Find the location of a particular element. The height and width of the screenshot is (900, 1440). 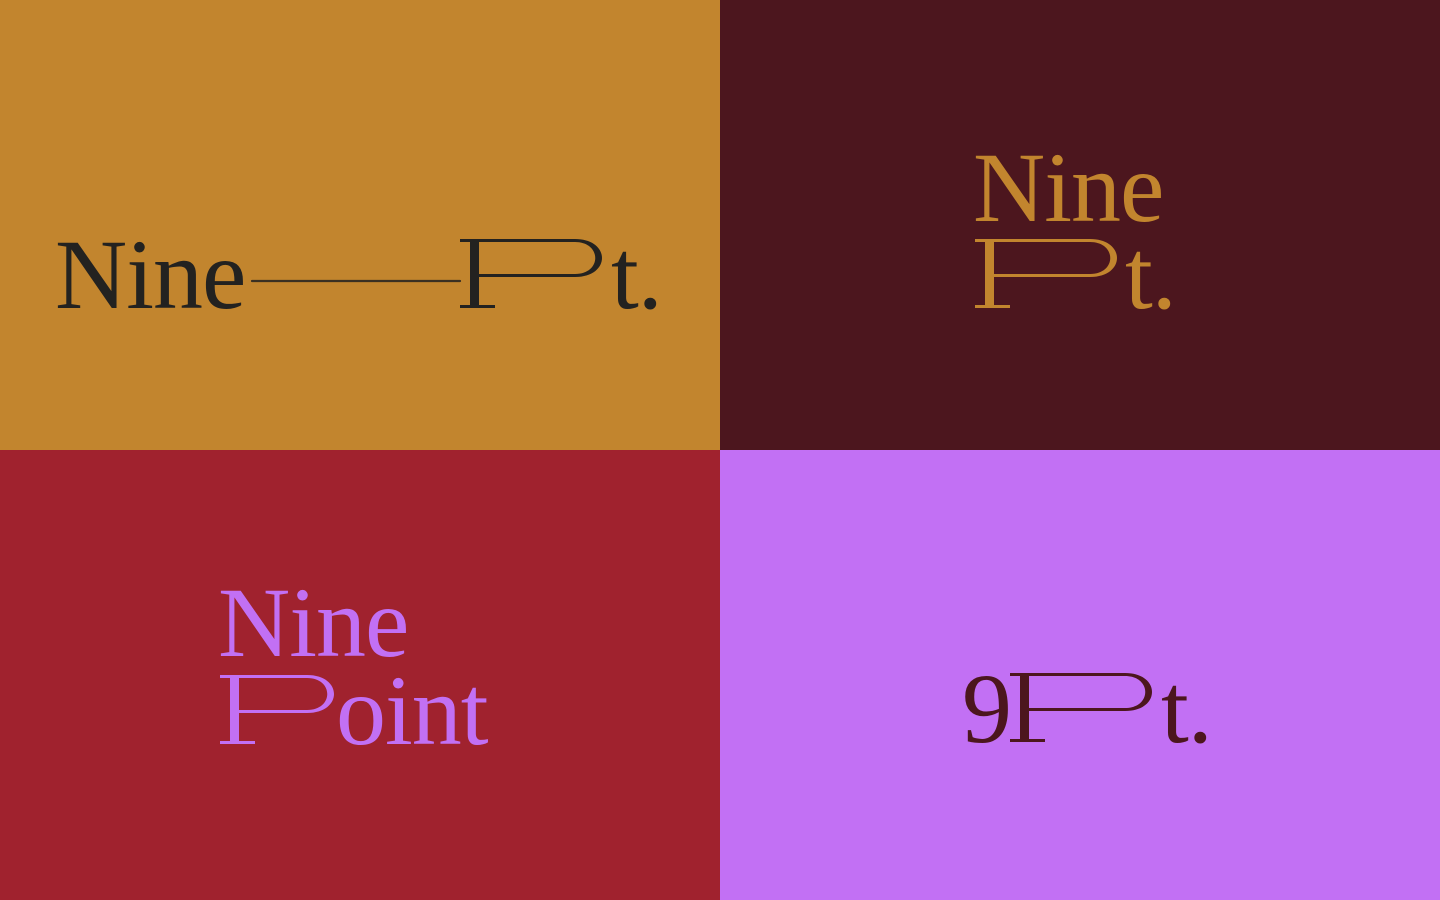

logo-word-nine: Nine is located at coordinates (150, 274).